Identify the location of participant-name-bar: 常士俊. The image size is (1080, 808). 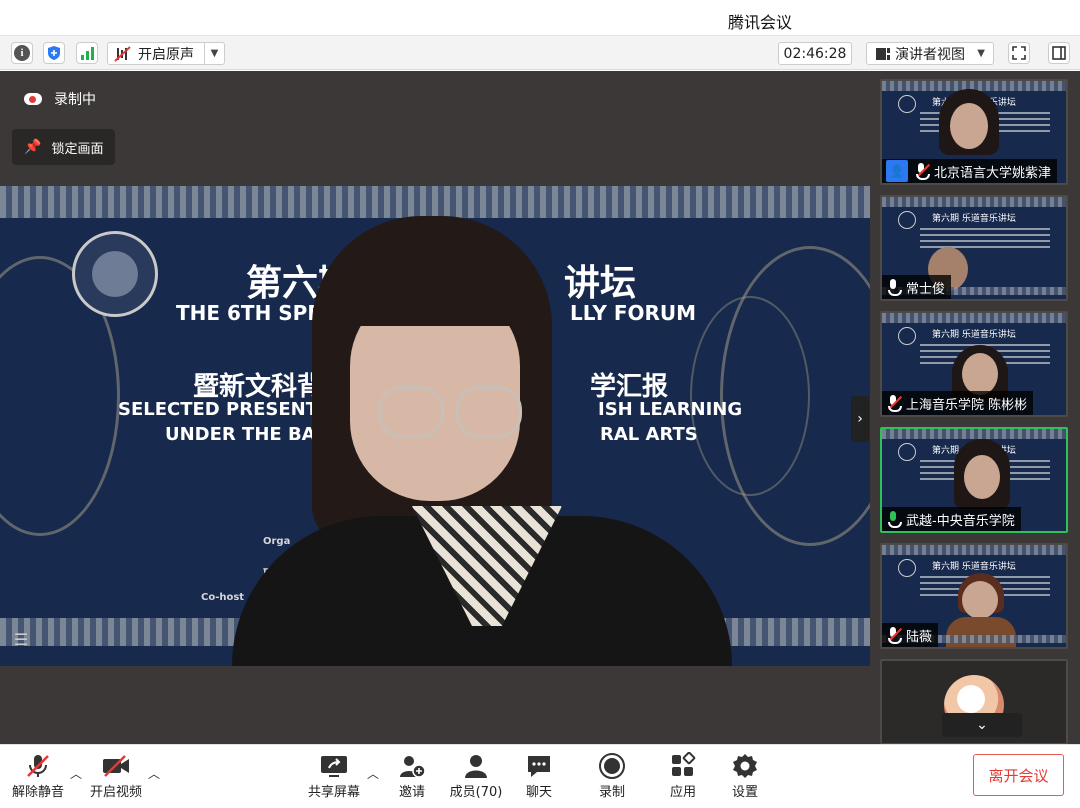
(917, 287).